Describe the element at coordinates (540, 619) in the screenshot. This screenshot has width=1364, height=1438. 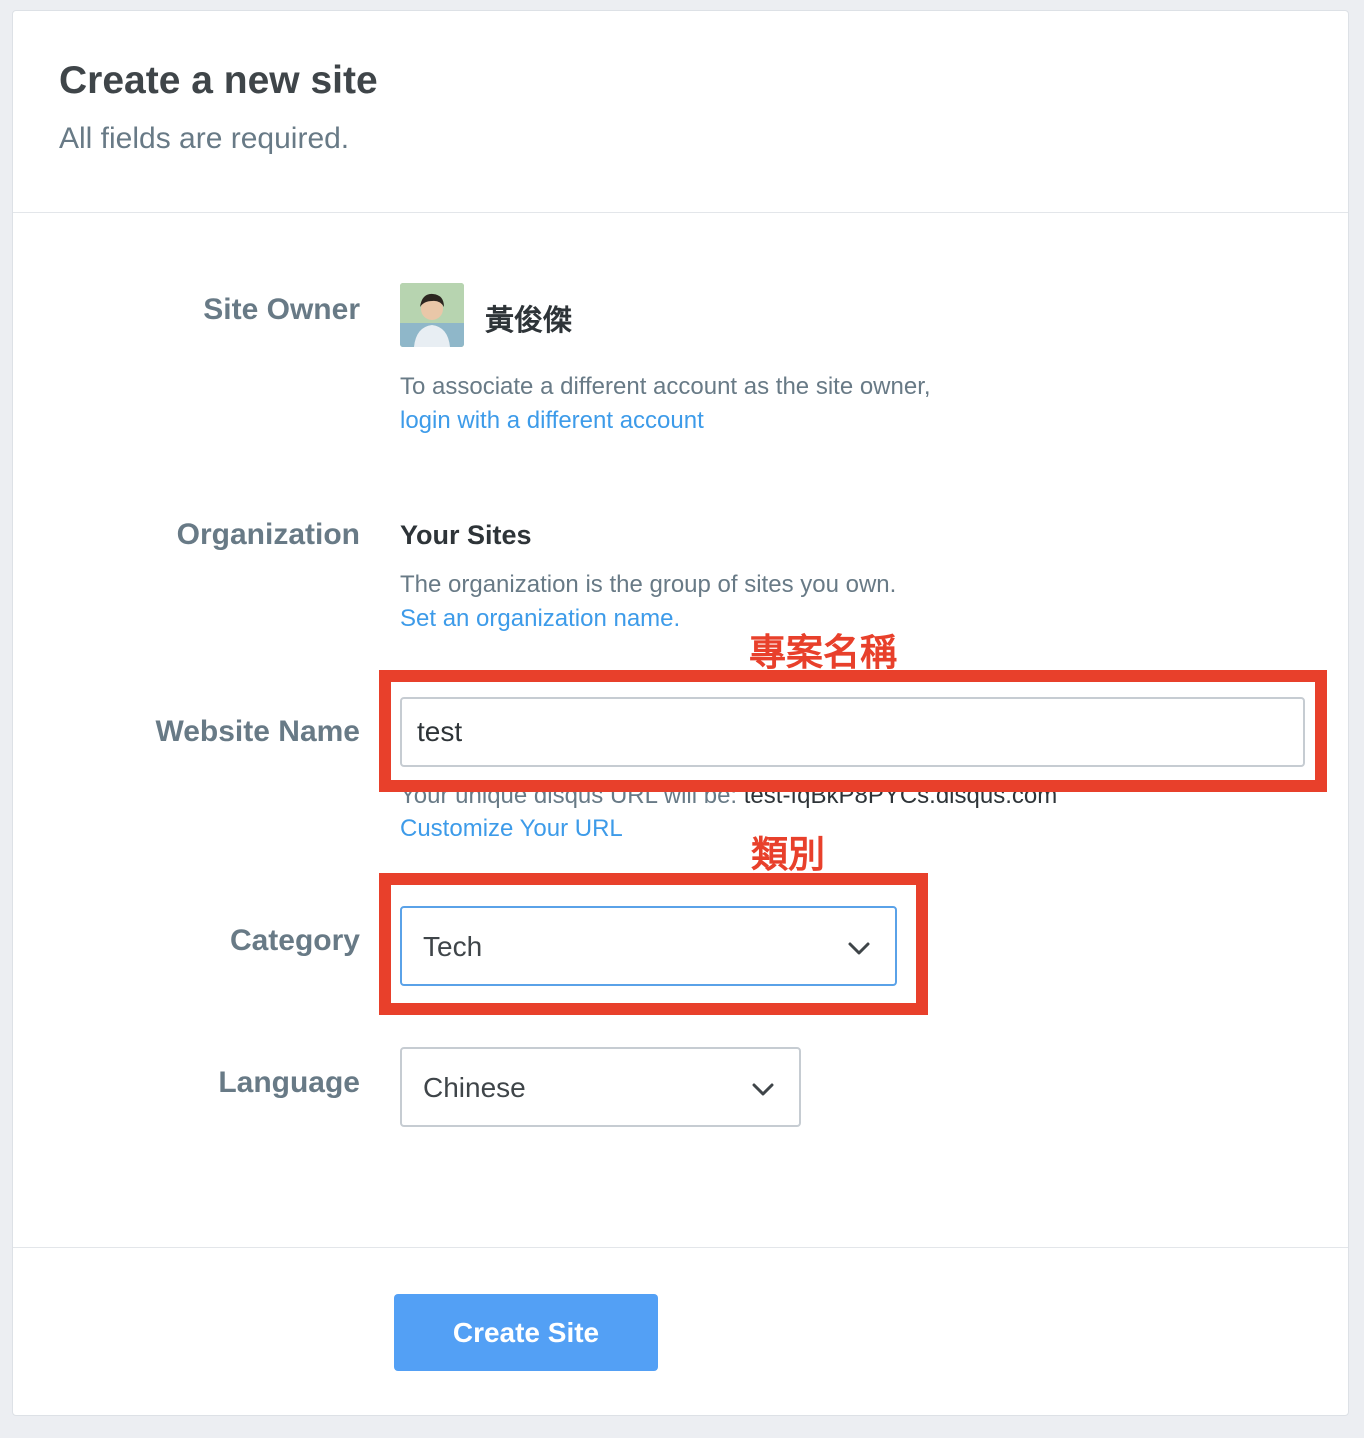
I see `set-organization-name-link: Set an organization name.` at that location.